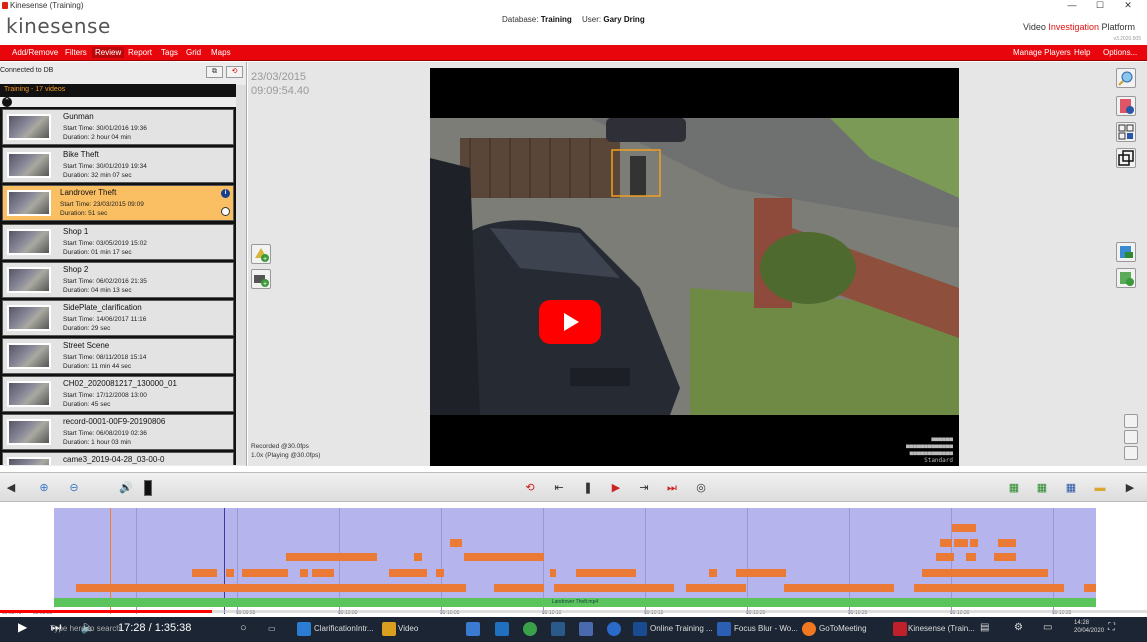  What do you see at coordinates (105, 166) in the screenshot?
I see `video-start: Start Time: 30/01/2019 19:34` at bounding box center [105, 166].